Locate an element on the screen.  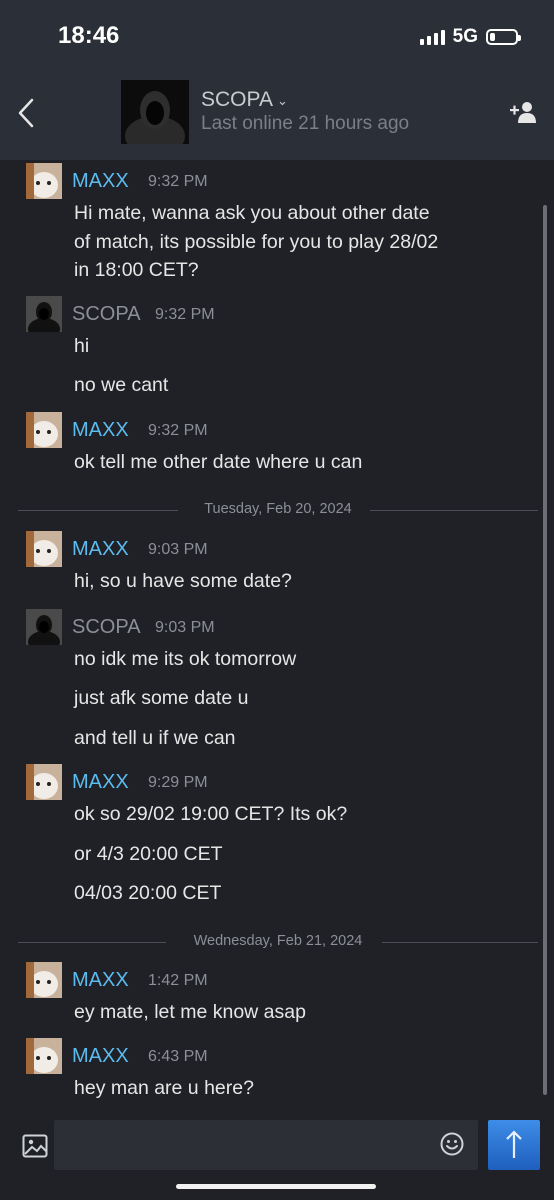
arrow-up-icon is located at coordinates (514, 1144).